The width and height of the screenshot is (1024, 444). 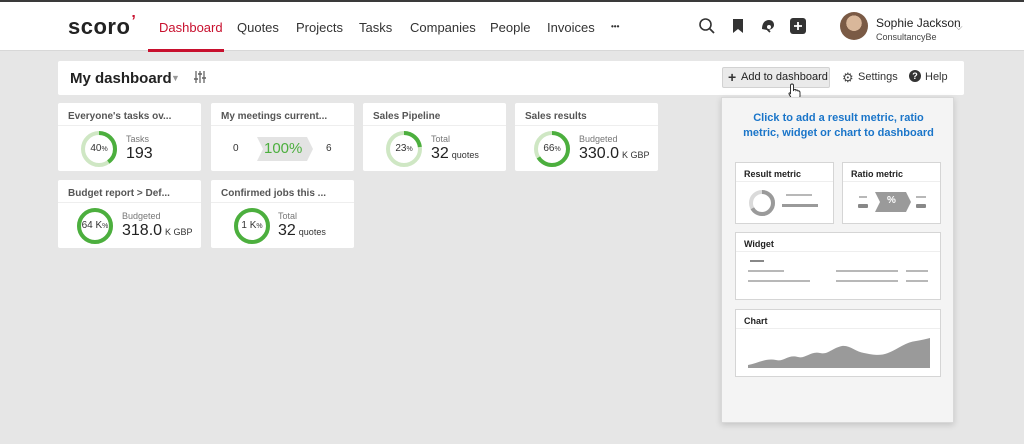 I want to click on result-metric-ring-icon, so click(x=762, y=203).